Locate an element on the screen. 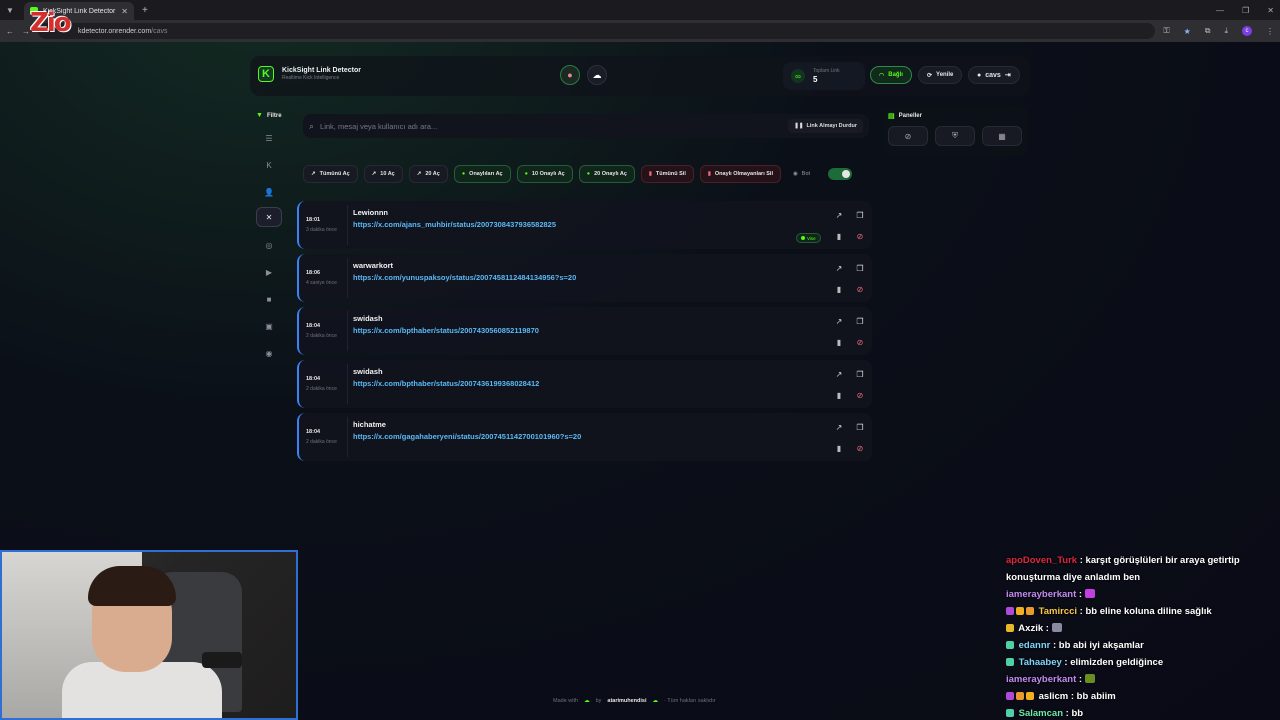  chat-username: iamerayberkant is located at coordinates (1041, 679).